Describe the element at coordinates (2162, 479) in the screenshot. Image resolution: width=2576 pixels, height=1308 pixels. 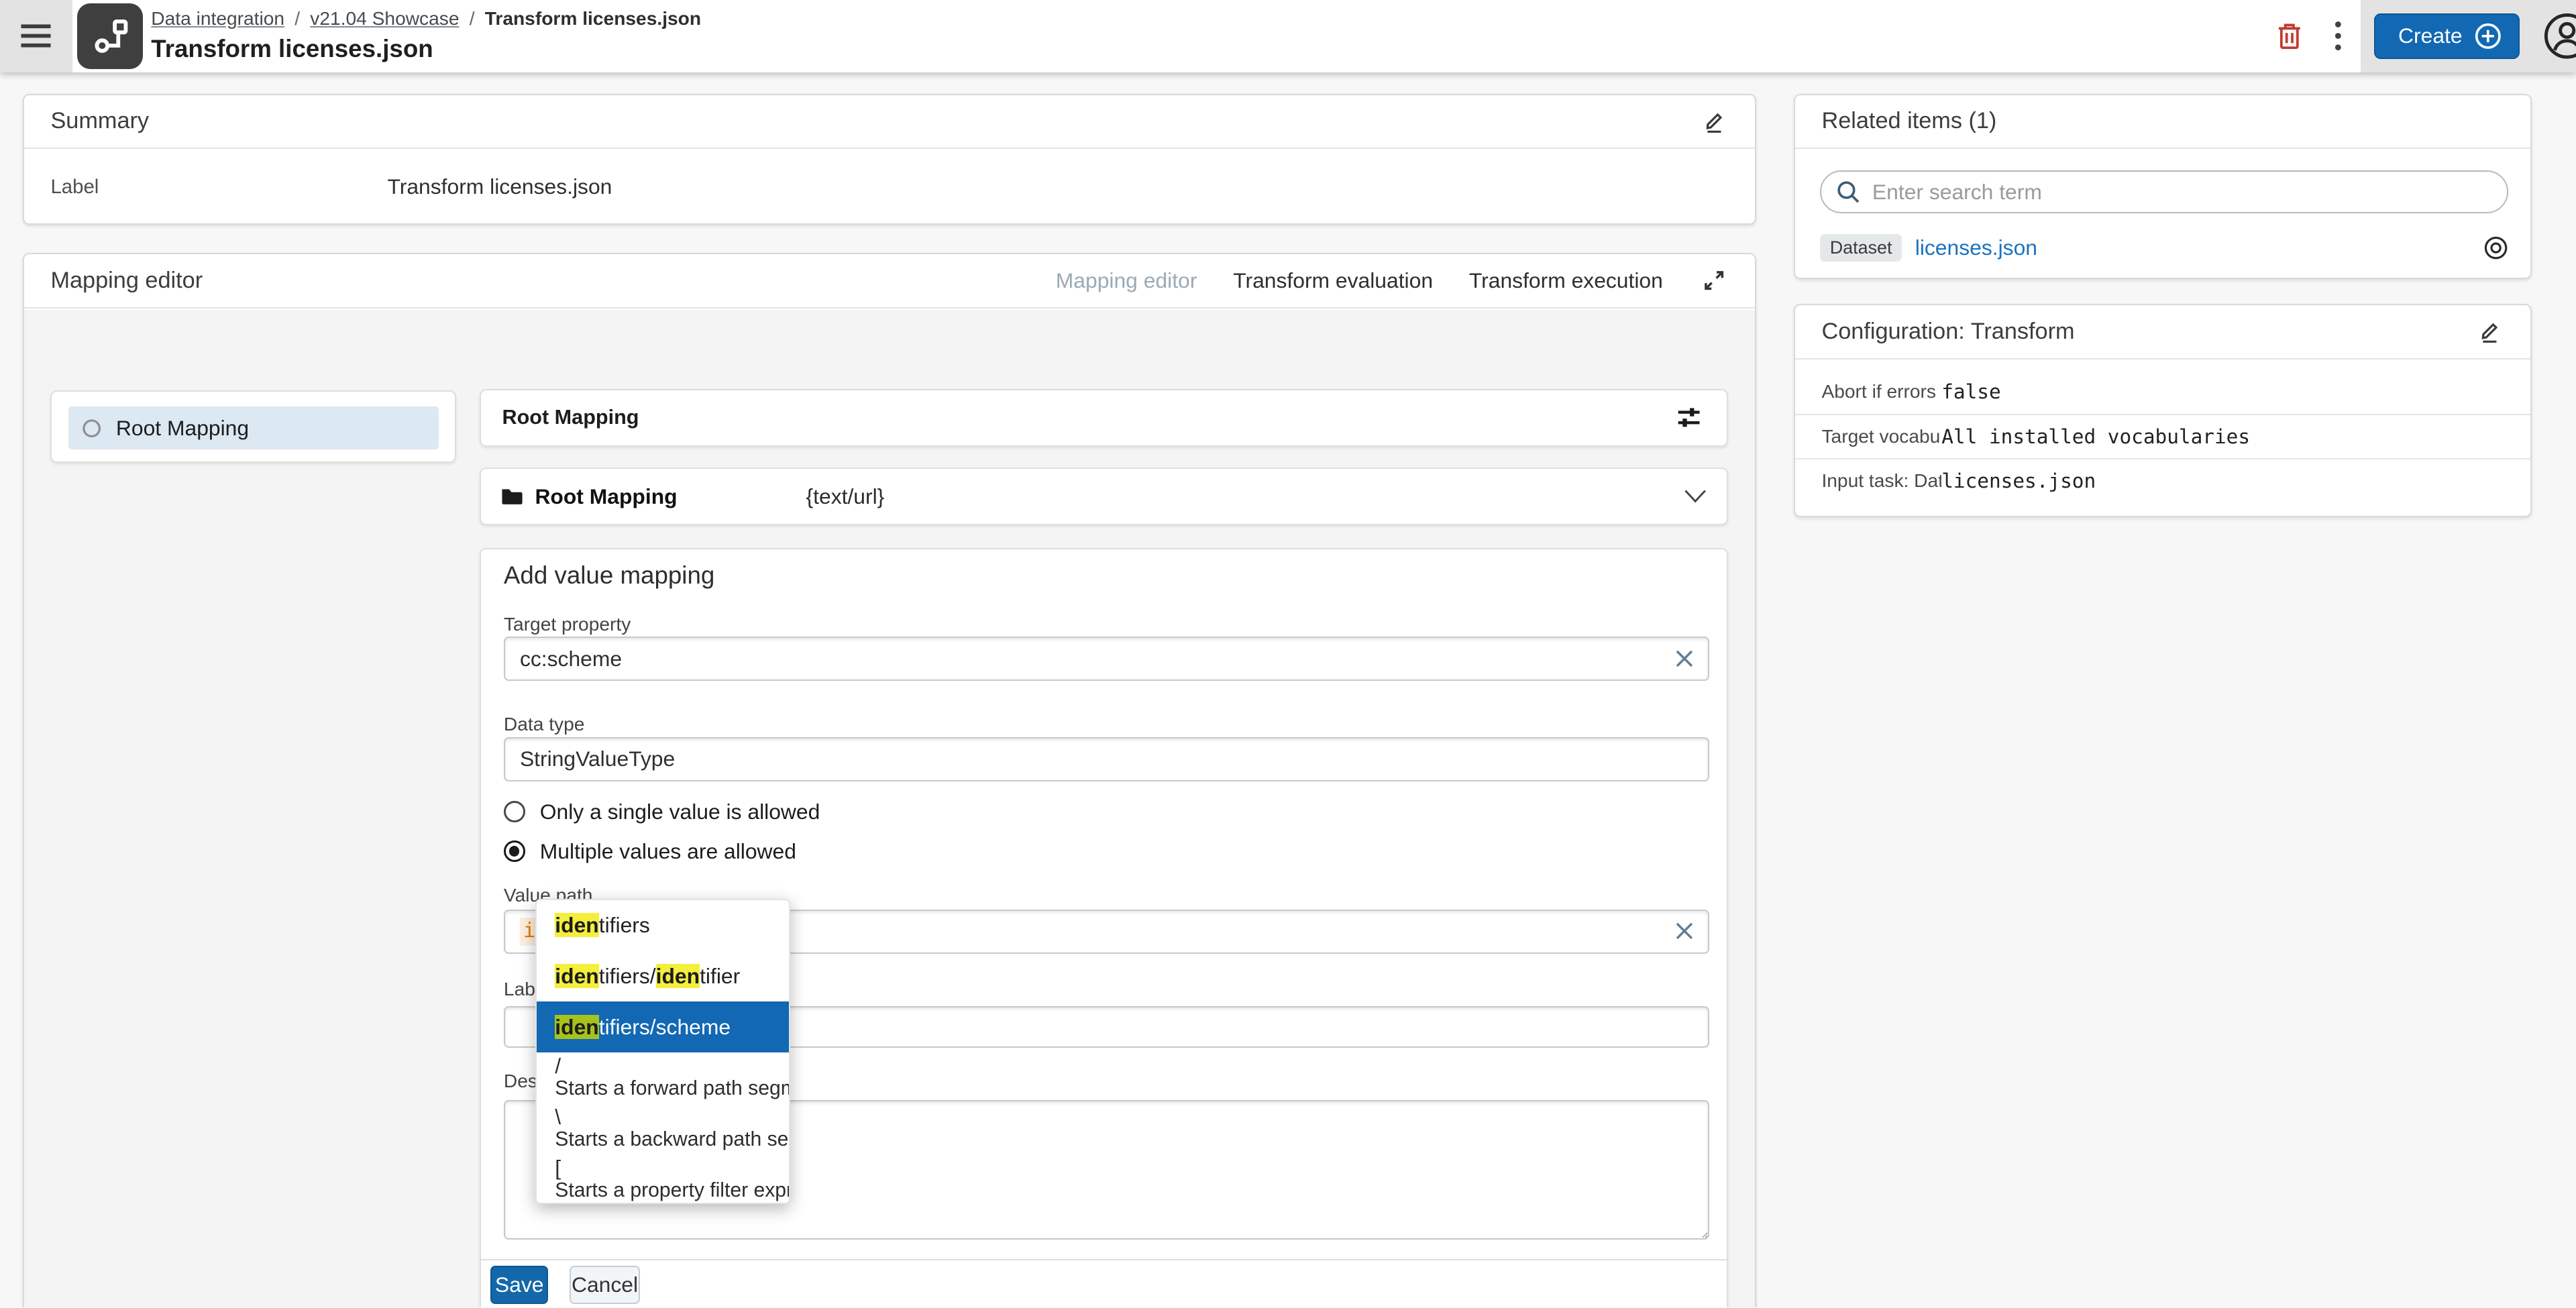
I see `config-row-input-task: Input task: Dat... licenses.json` at that location.